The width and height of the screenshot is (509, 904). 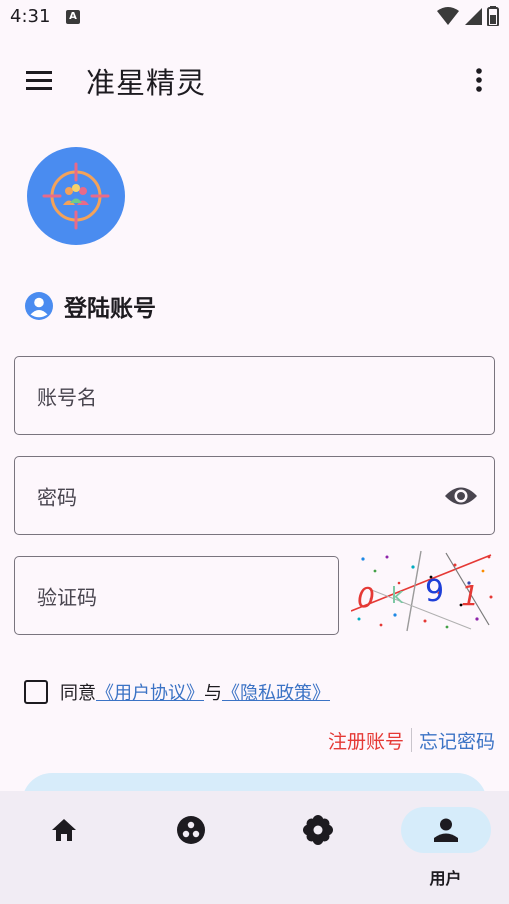 What do you see at coordinates (434, 591) in the screenshot?
I see `captcha-char: 9` at bounding box center [434, 591].